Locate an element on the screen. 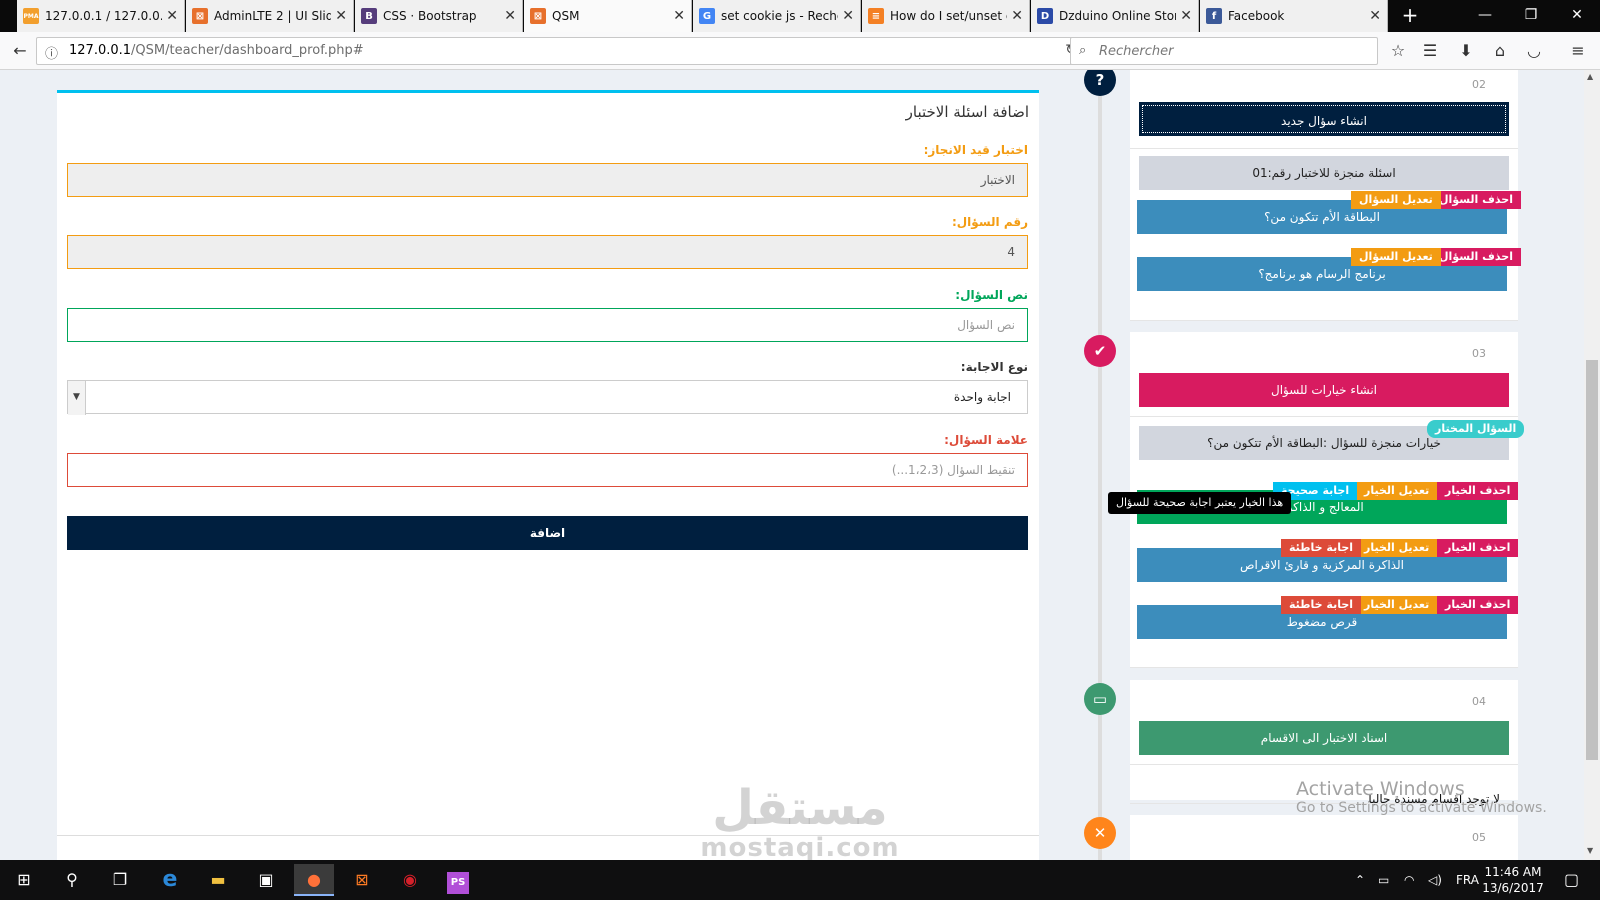 Image resolution: width=1600 pixels, height=900 pixels. tray-chevron-icon: ⌃ is located at coordinates (1360, 880).